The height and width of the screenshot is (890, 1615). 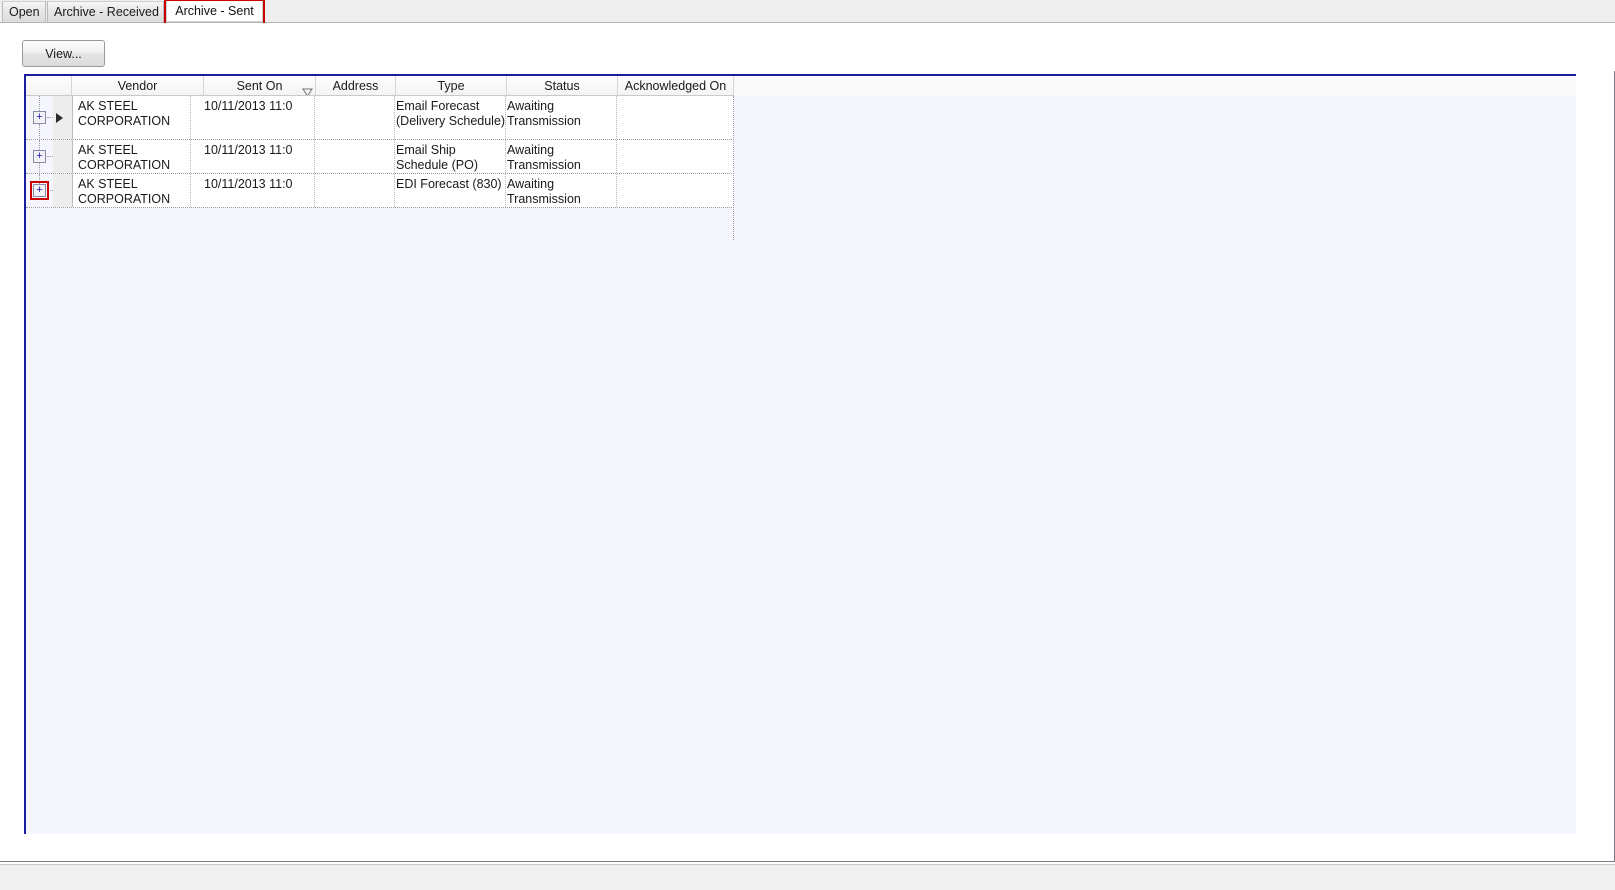 I want to click on grid-header-vendor: Vendor, so click(x=138, y=86).